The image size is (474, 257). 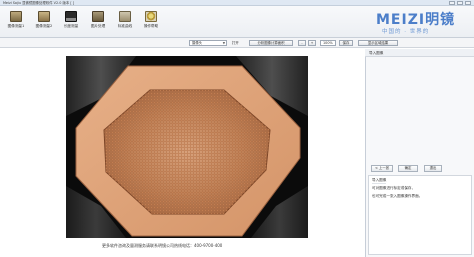 I want to click on window-controls, so click(x=460, y=3).